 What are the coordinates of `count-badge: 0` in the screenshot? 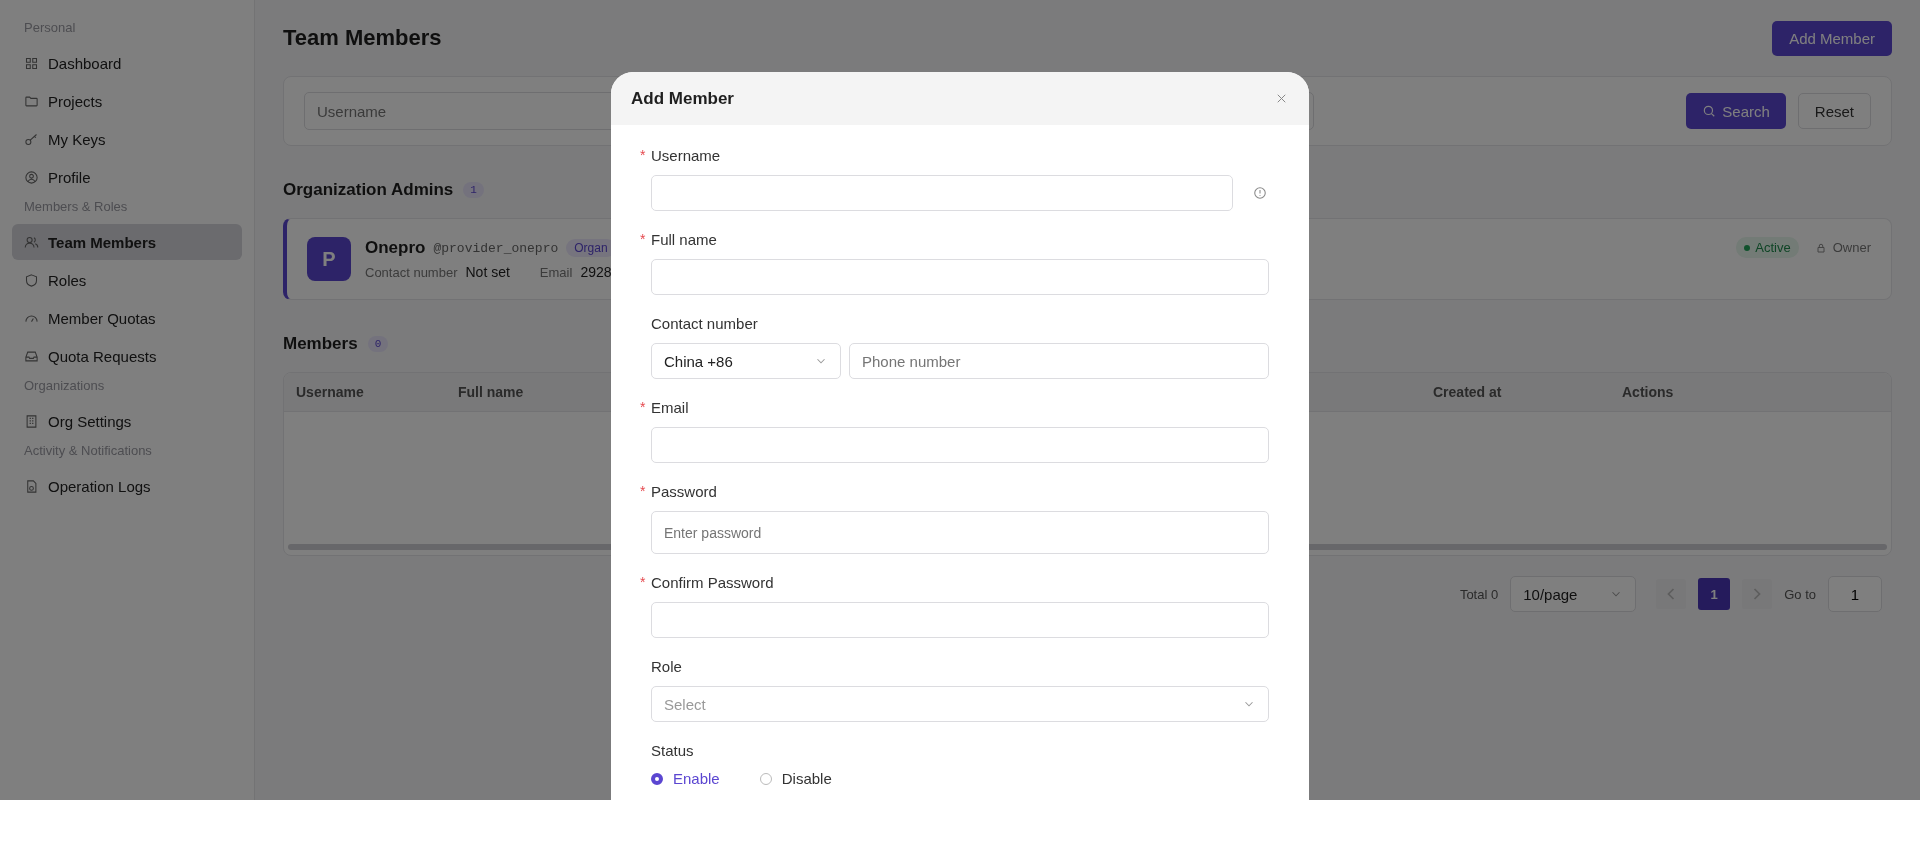 It's located at (378, 344).